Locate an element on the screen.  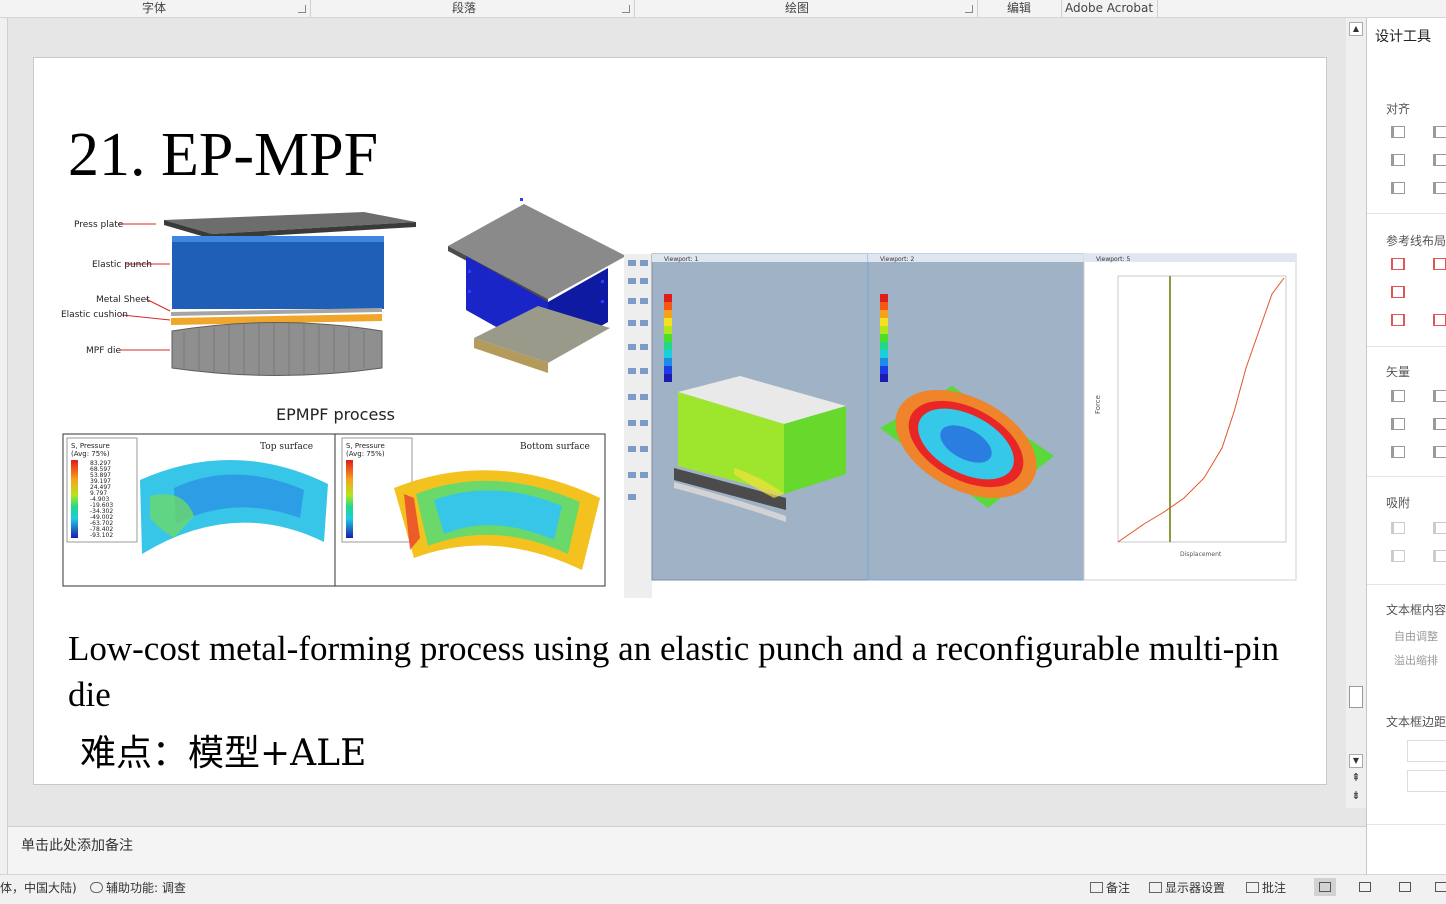
thumbnail-pane-edge is located at coordinates (4, 446).